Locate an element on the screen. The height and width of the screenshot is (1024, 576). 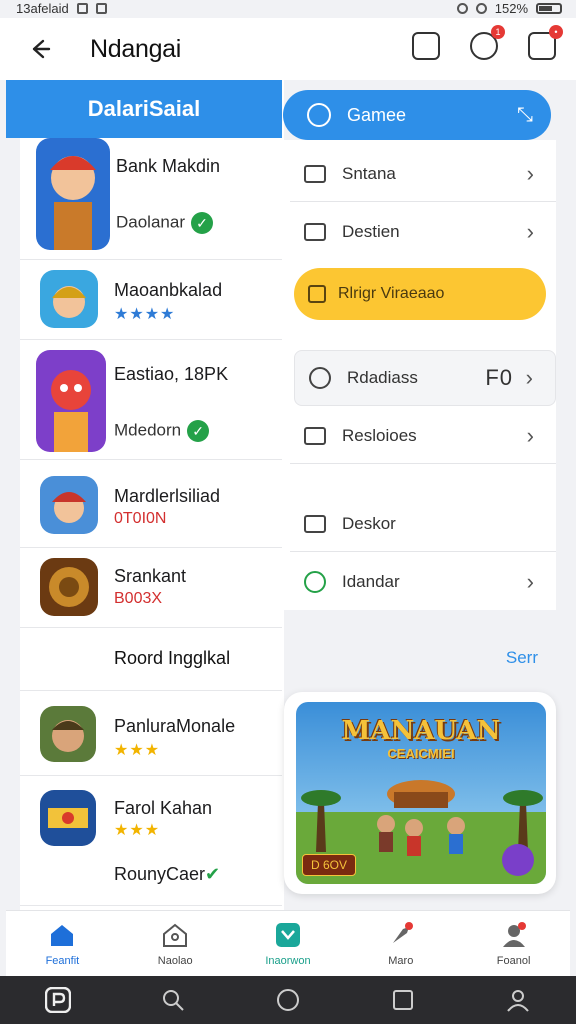
game-title: Mardlerlsiliad is located at coordinates (167, 496).